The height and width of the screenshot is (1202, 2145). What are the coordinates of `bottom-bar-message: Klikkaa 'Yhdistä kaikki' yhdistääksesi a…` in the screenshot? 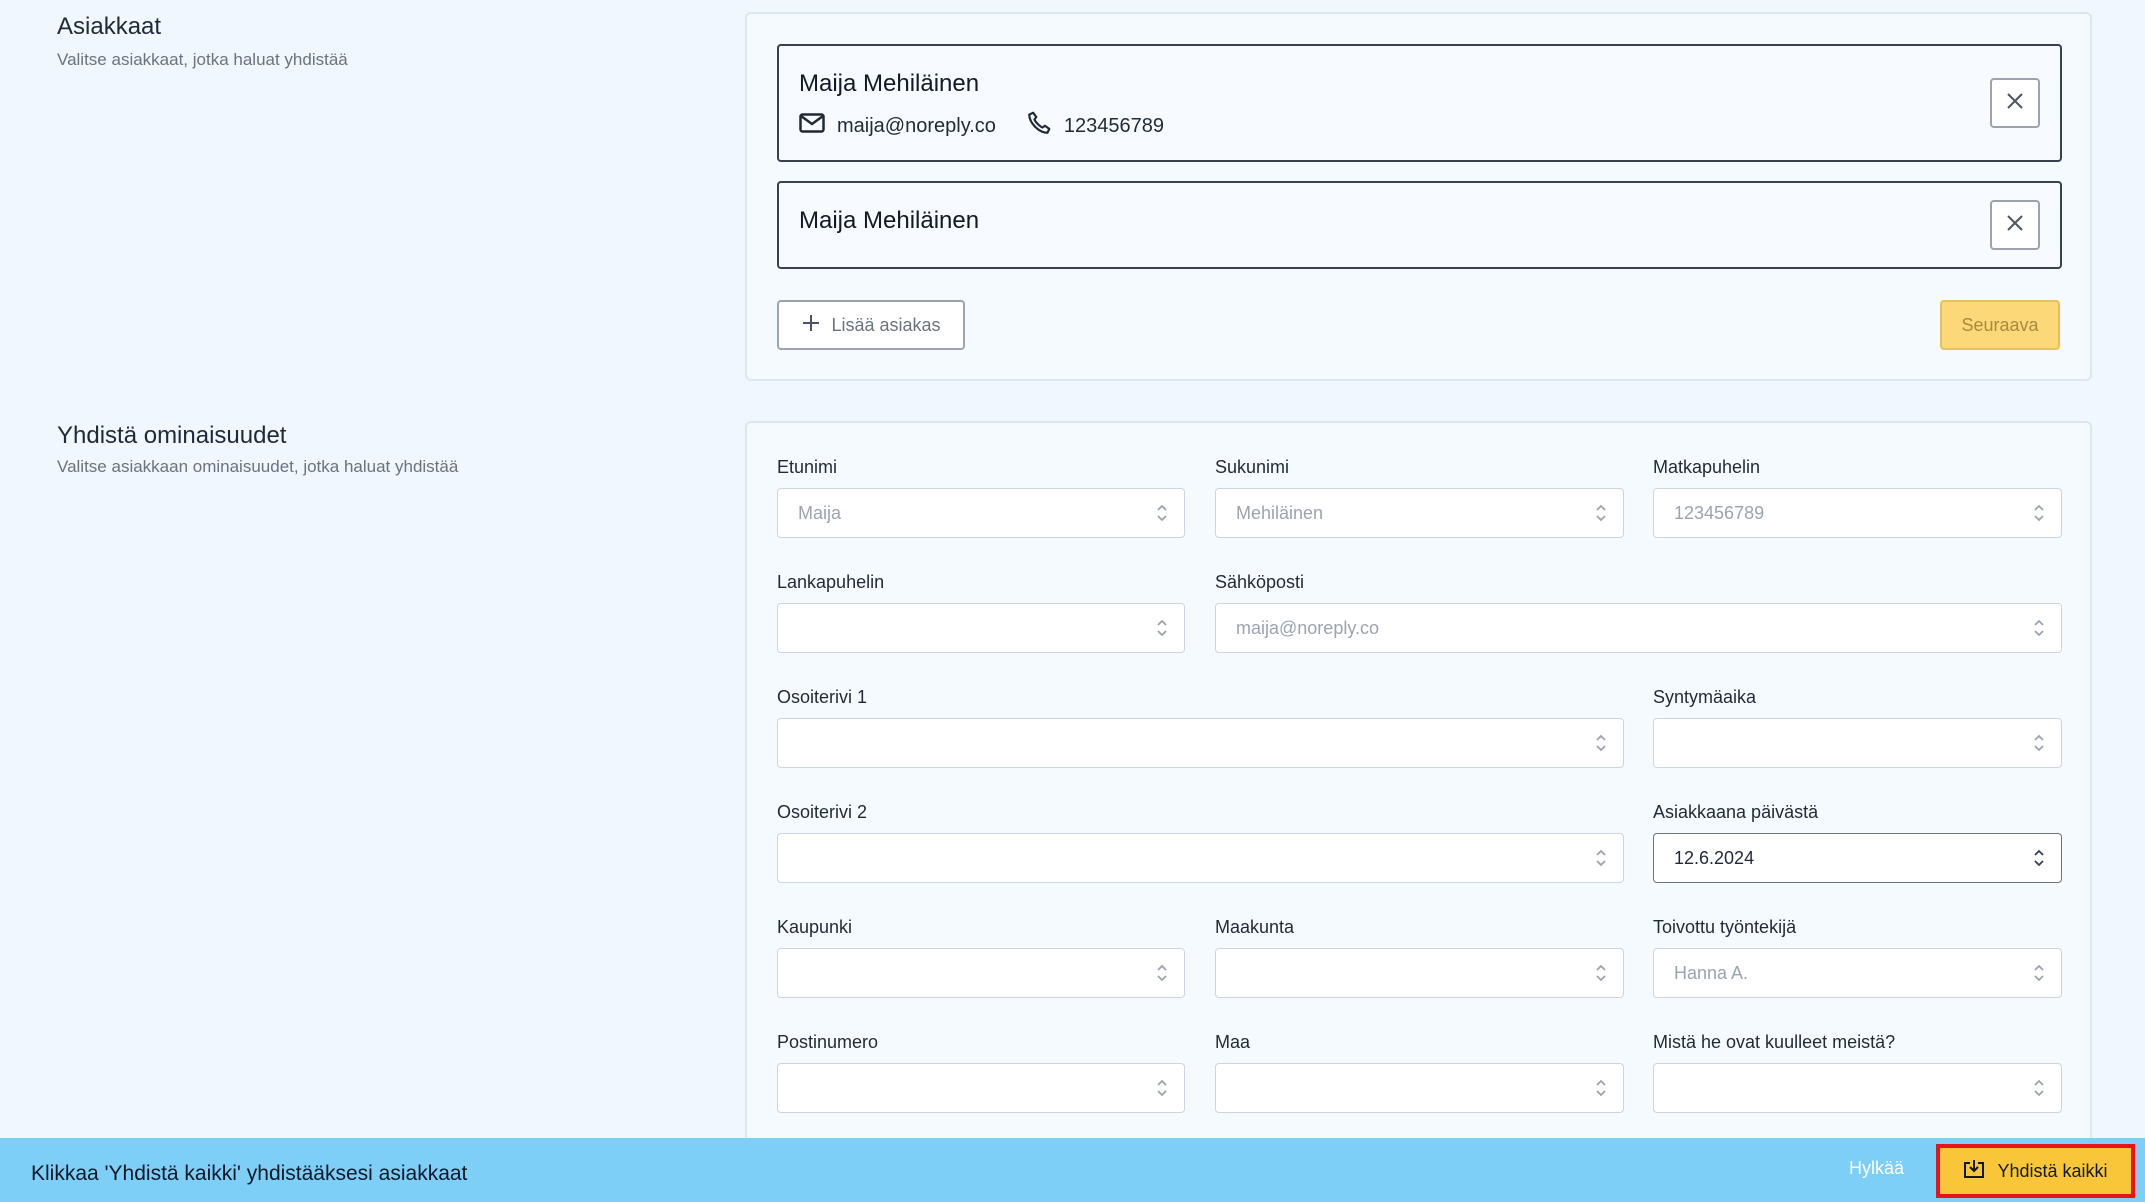 It's located at (249, 1173).